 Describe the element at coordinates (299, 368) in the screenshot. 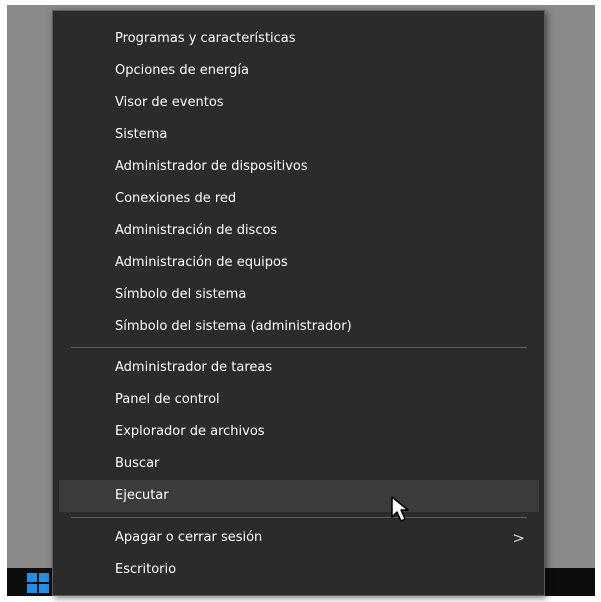

I see `menu-item-task-manager: Administrador de tareas` at that location.